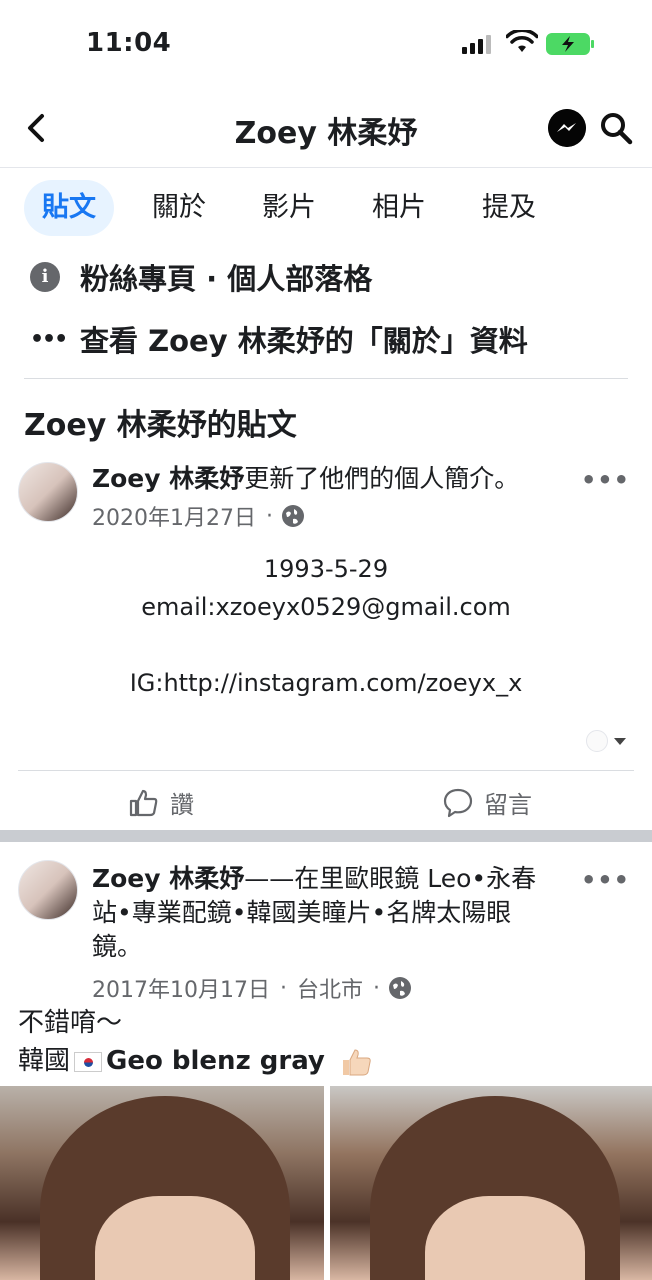 This screenshot has height=1280, width=652. Describe the element at coordinates (326, 128) in the screenshot. I see `page-header: Zoey 林柔妤` at that location.